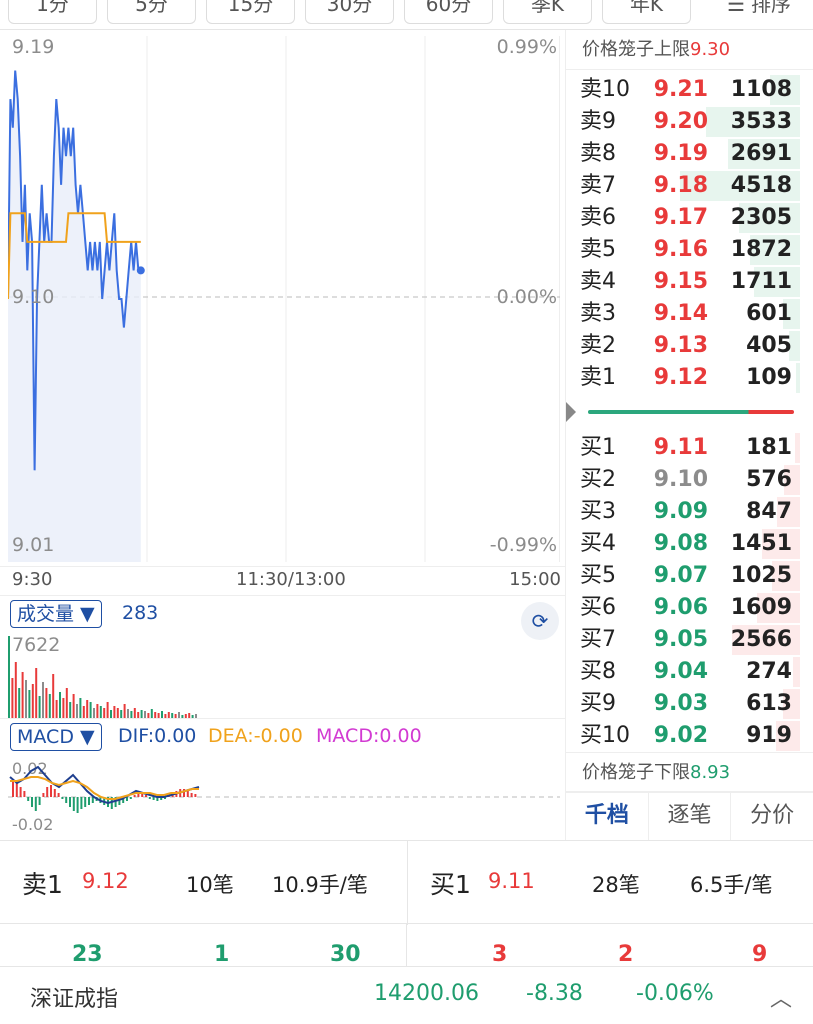  Describe the element at coordinates (345, 954) in the screenshot. I see `sell-count-3: 30` at that location.